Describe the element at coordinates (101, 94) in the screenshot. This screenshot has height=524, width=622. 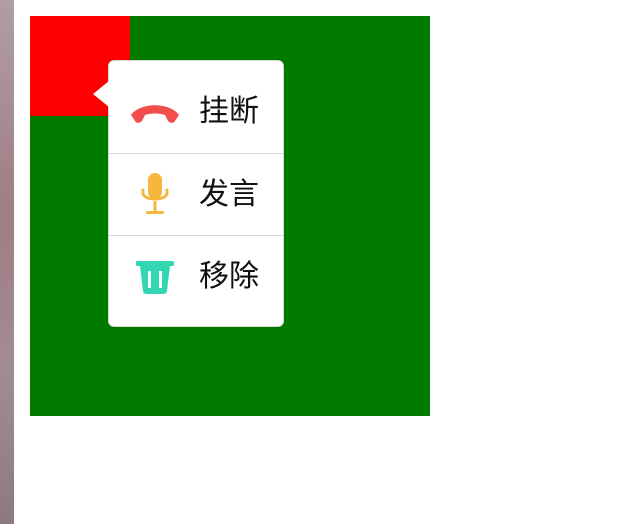
I see `popup-arrow` at that location.